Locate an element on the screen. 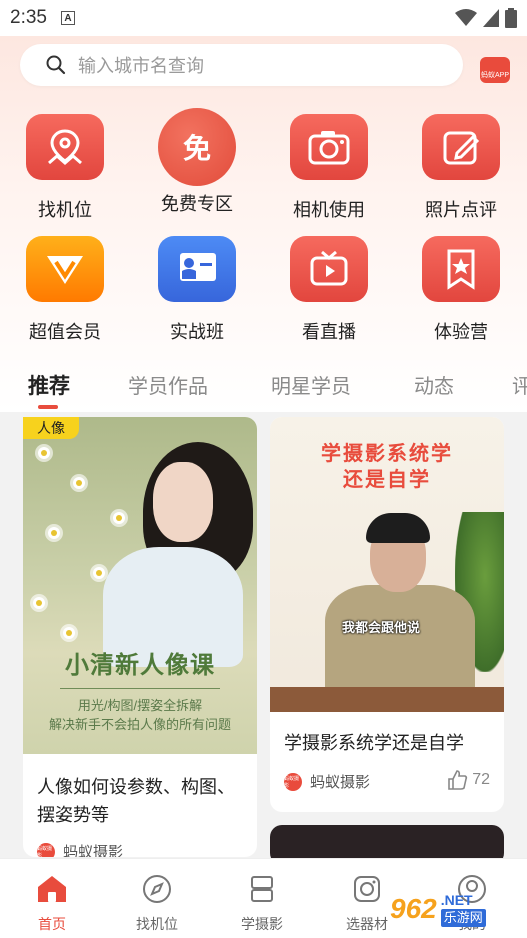 The image size is (527, 938). battery-icon is located at coordinates (511, 18).